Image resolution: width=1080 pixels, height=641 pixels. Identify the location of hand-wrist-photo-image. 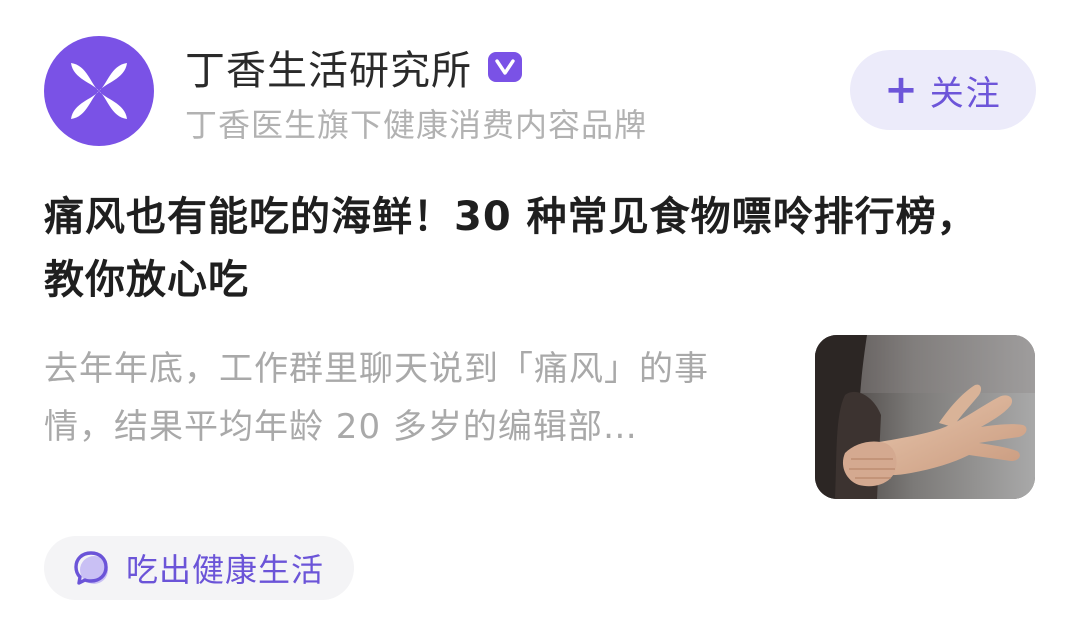
(925, 417).